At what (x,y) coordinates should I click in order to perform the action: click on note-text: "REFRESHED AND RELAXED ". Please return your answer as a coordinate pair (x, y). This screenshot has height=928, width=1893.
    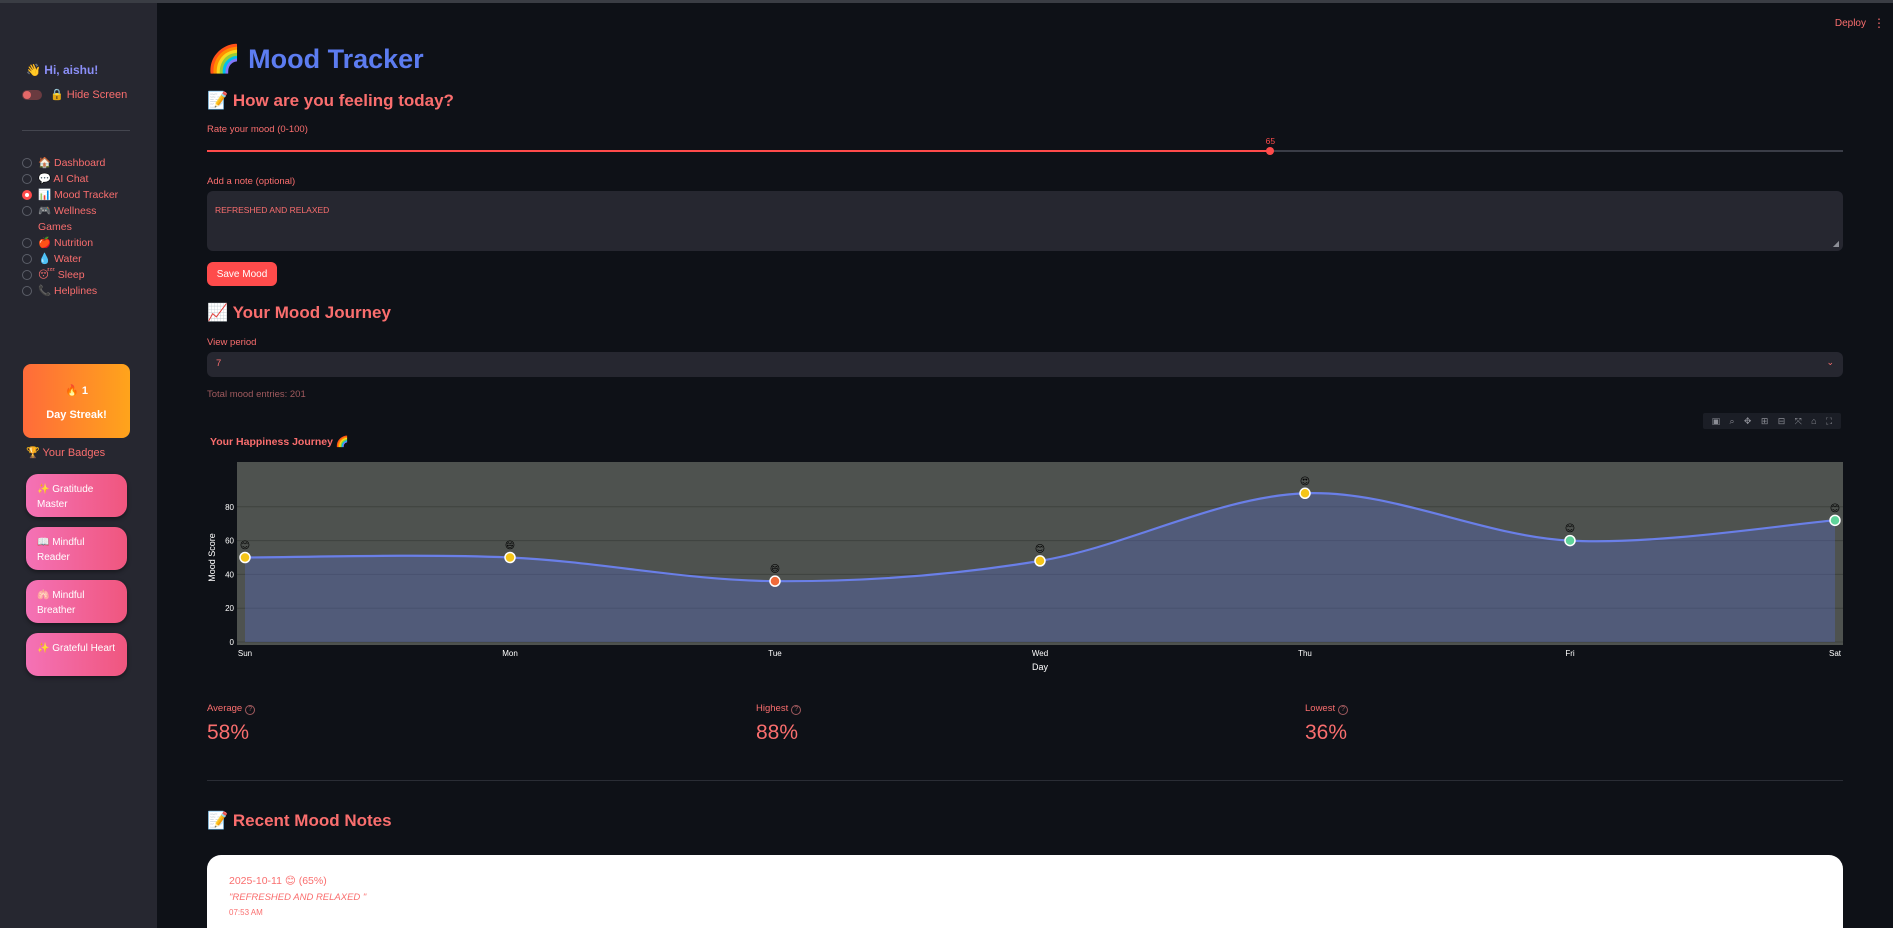
    Looking at the image, I should click on (298, 897).